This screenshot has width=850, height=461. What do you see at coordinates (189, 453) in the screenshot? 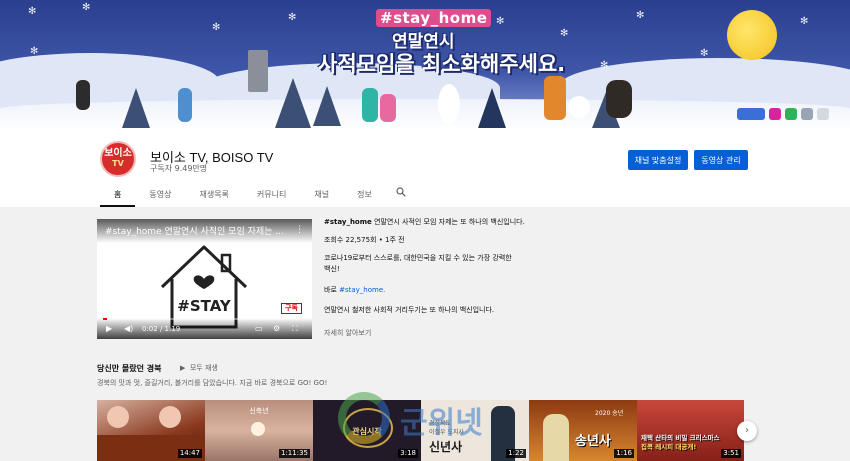
I see `duration-badge: 14:47` at bounding box center [189, 453].